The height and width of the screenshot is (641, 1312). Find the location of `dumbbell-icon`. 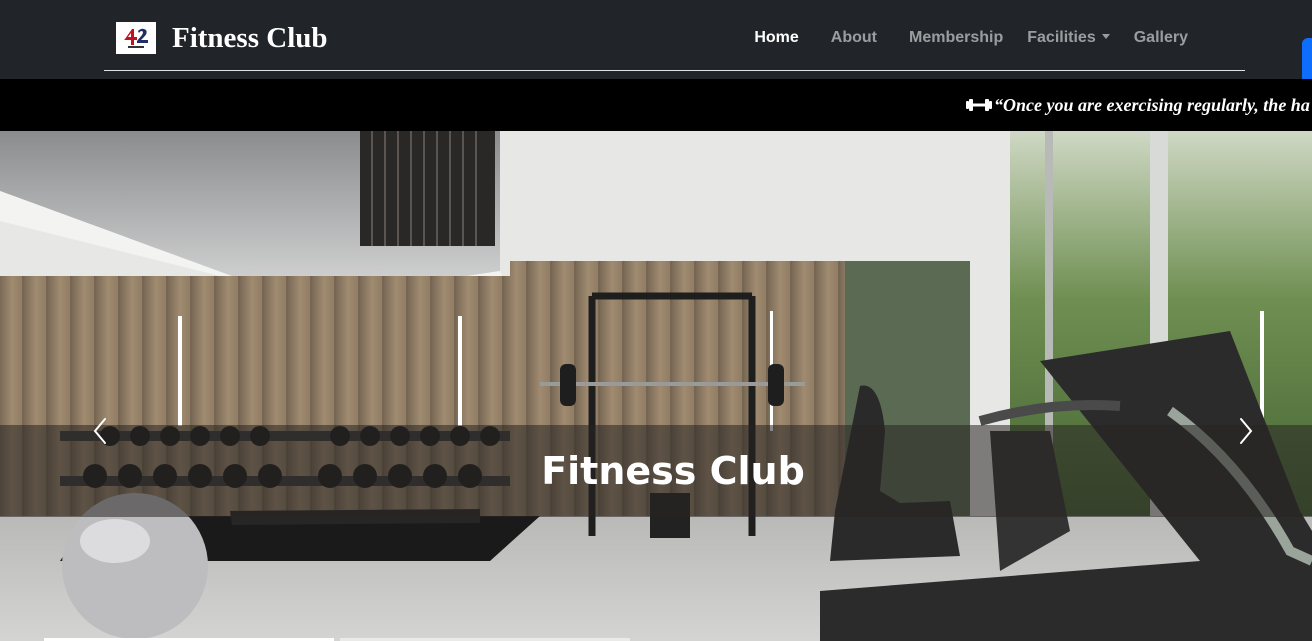

dumbbell-icon is located at coordinates (979, 105).